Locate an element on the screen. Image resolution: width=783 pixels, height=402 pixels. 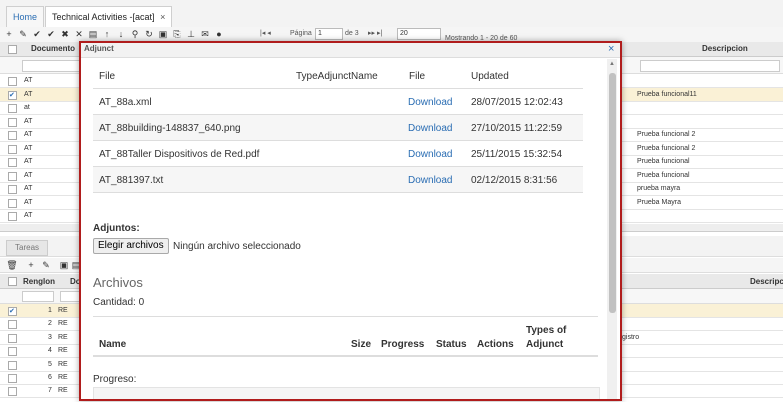
filter-documento-input is located at coordinates (51, 66).